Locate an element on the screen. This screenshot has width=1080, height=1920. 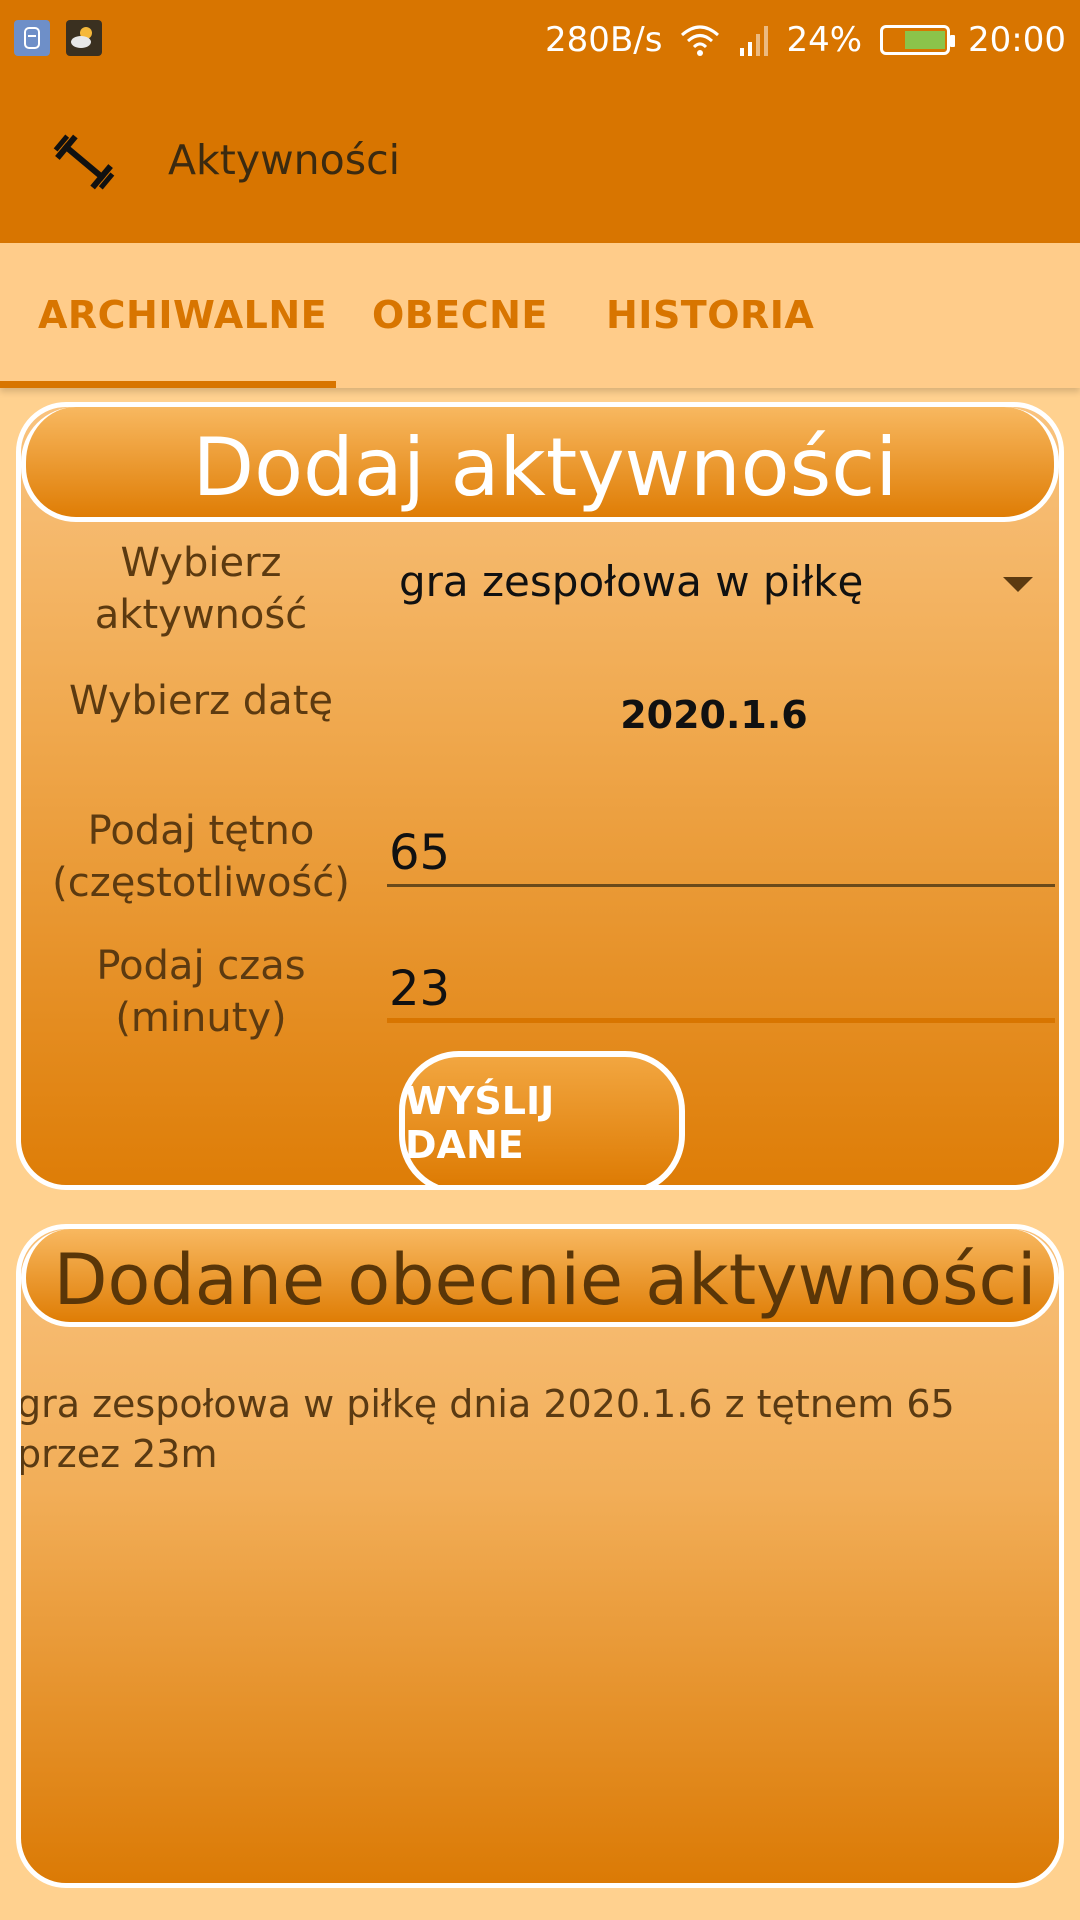
tab-indicator is located at coordinates (168, 384).